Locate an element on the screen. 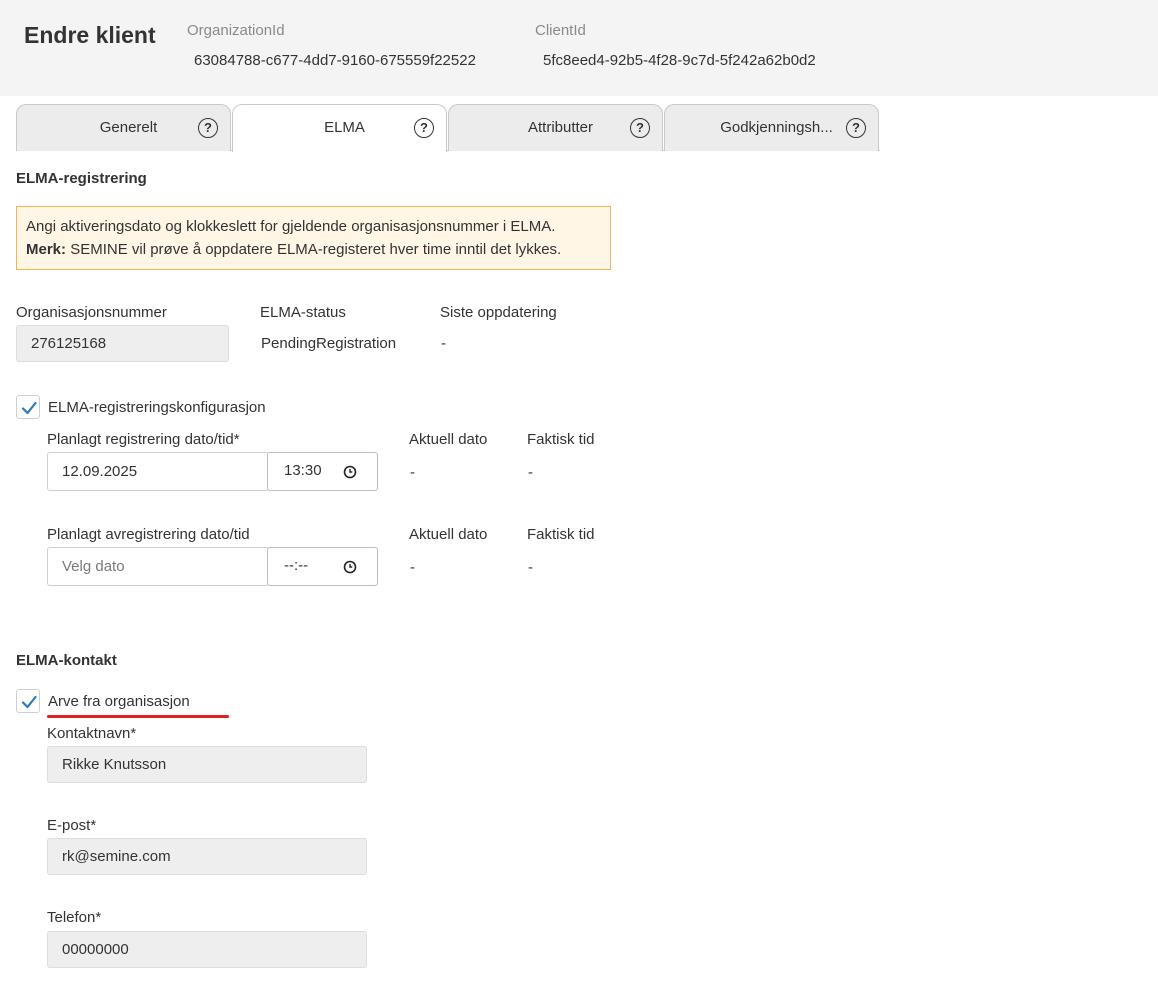 This screenshot has width=1158, height=990. tab-generelt: Generelt ? is located at coordinates (123, 127).